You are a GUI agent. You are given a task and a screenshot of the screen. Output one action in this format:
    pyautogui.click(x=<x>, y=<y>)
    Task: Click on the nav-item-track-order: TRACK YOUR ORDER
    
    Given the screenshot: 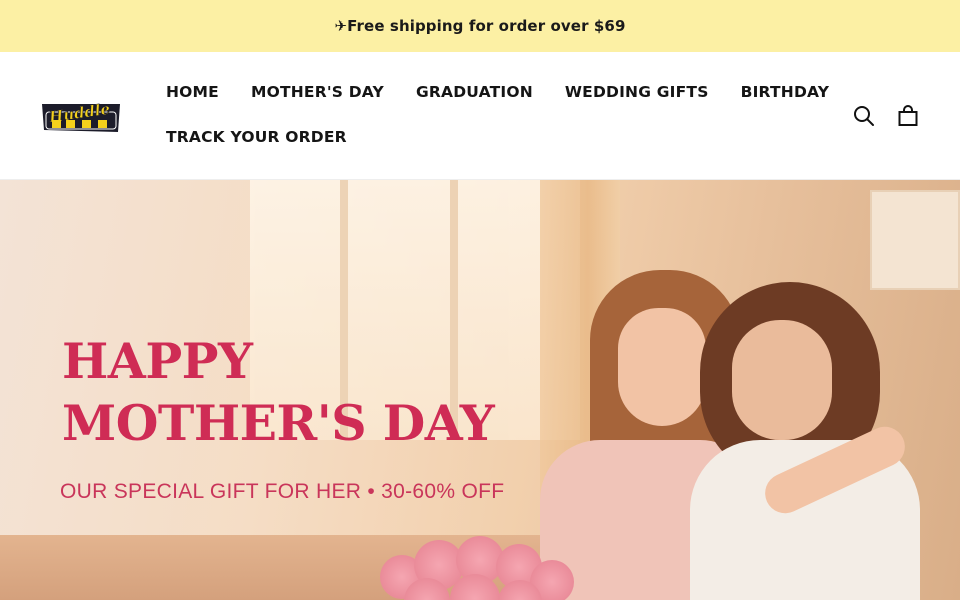 What is the action you would take?
    pyautogui.click(x=256, y=137)
    